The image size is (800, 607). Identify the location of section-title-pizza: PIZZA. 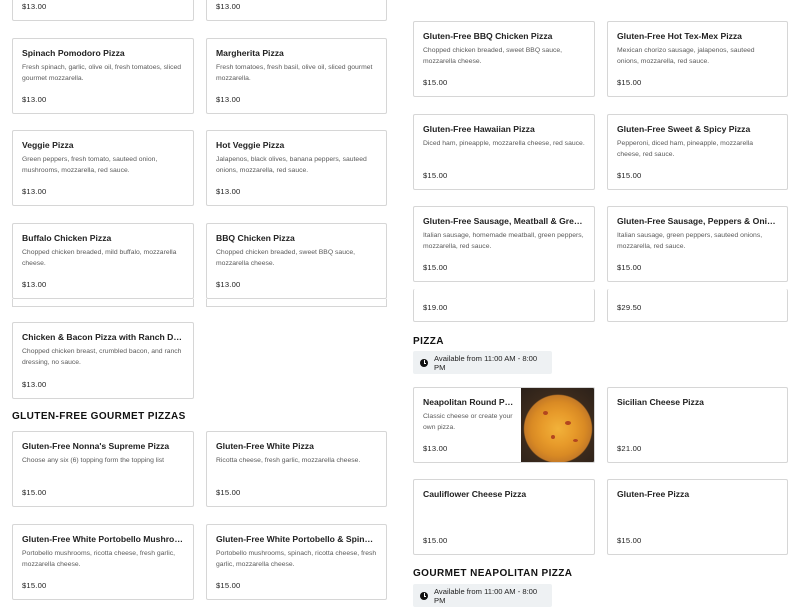
(428, 341).